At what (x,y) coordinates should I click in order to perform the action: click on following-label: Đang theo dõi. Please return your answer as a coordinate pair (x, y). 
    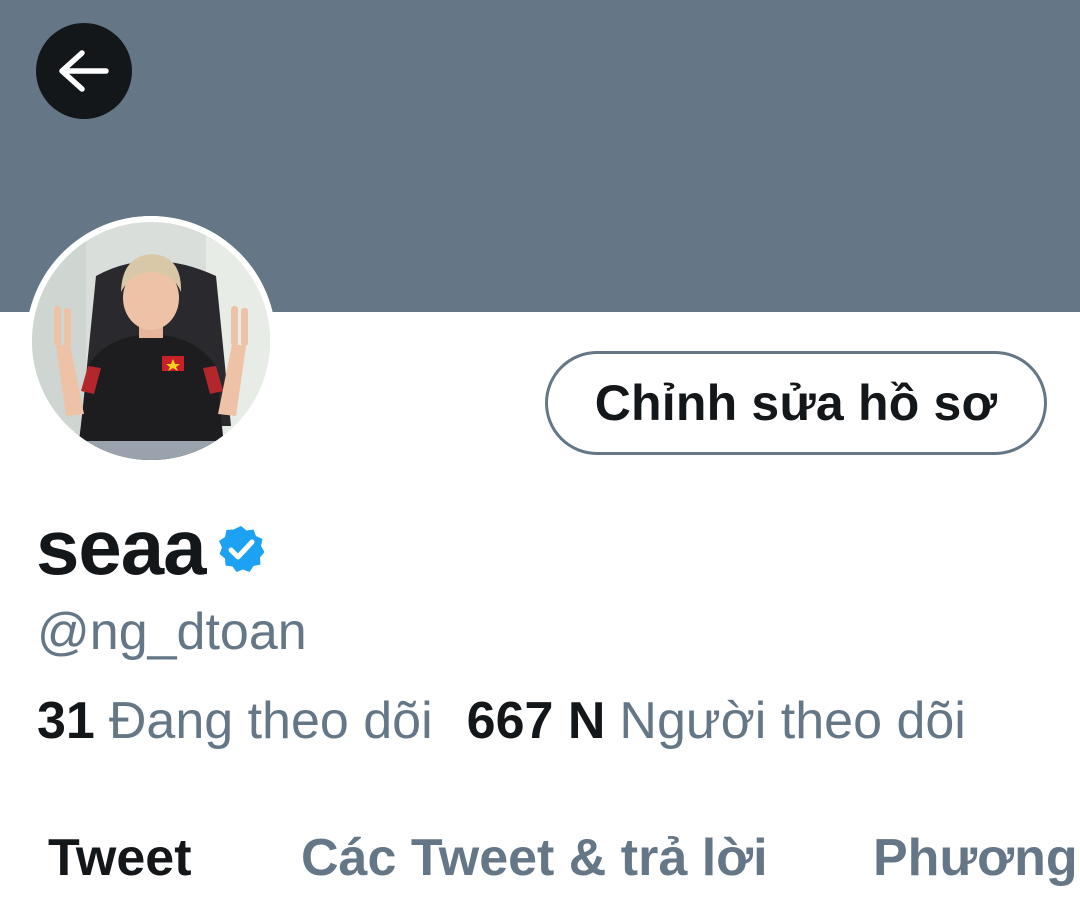
    Looking at the image, I should click on (270, 721).